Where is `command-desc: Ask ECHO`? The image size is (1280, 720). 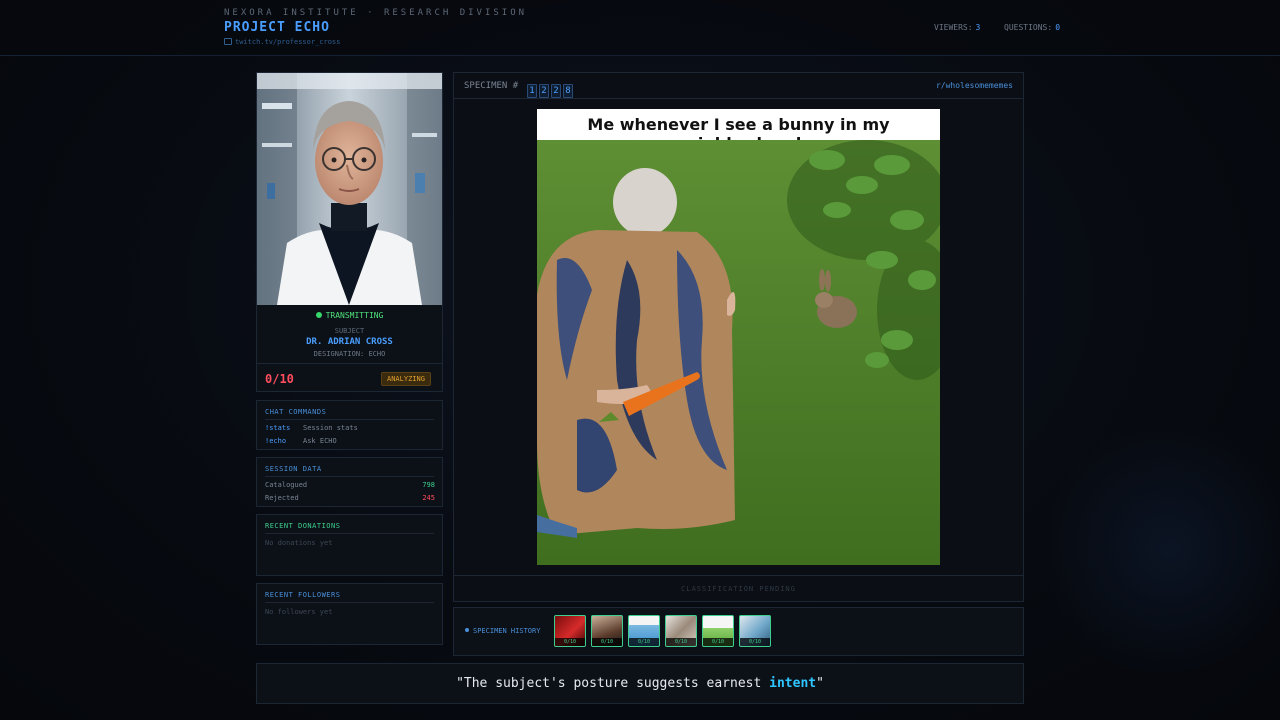 command-desc: Ask ECHO is located at coordinates (320, 441).